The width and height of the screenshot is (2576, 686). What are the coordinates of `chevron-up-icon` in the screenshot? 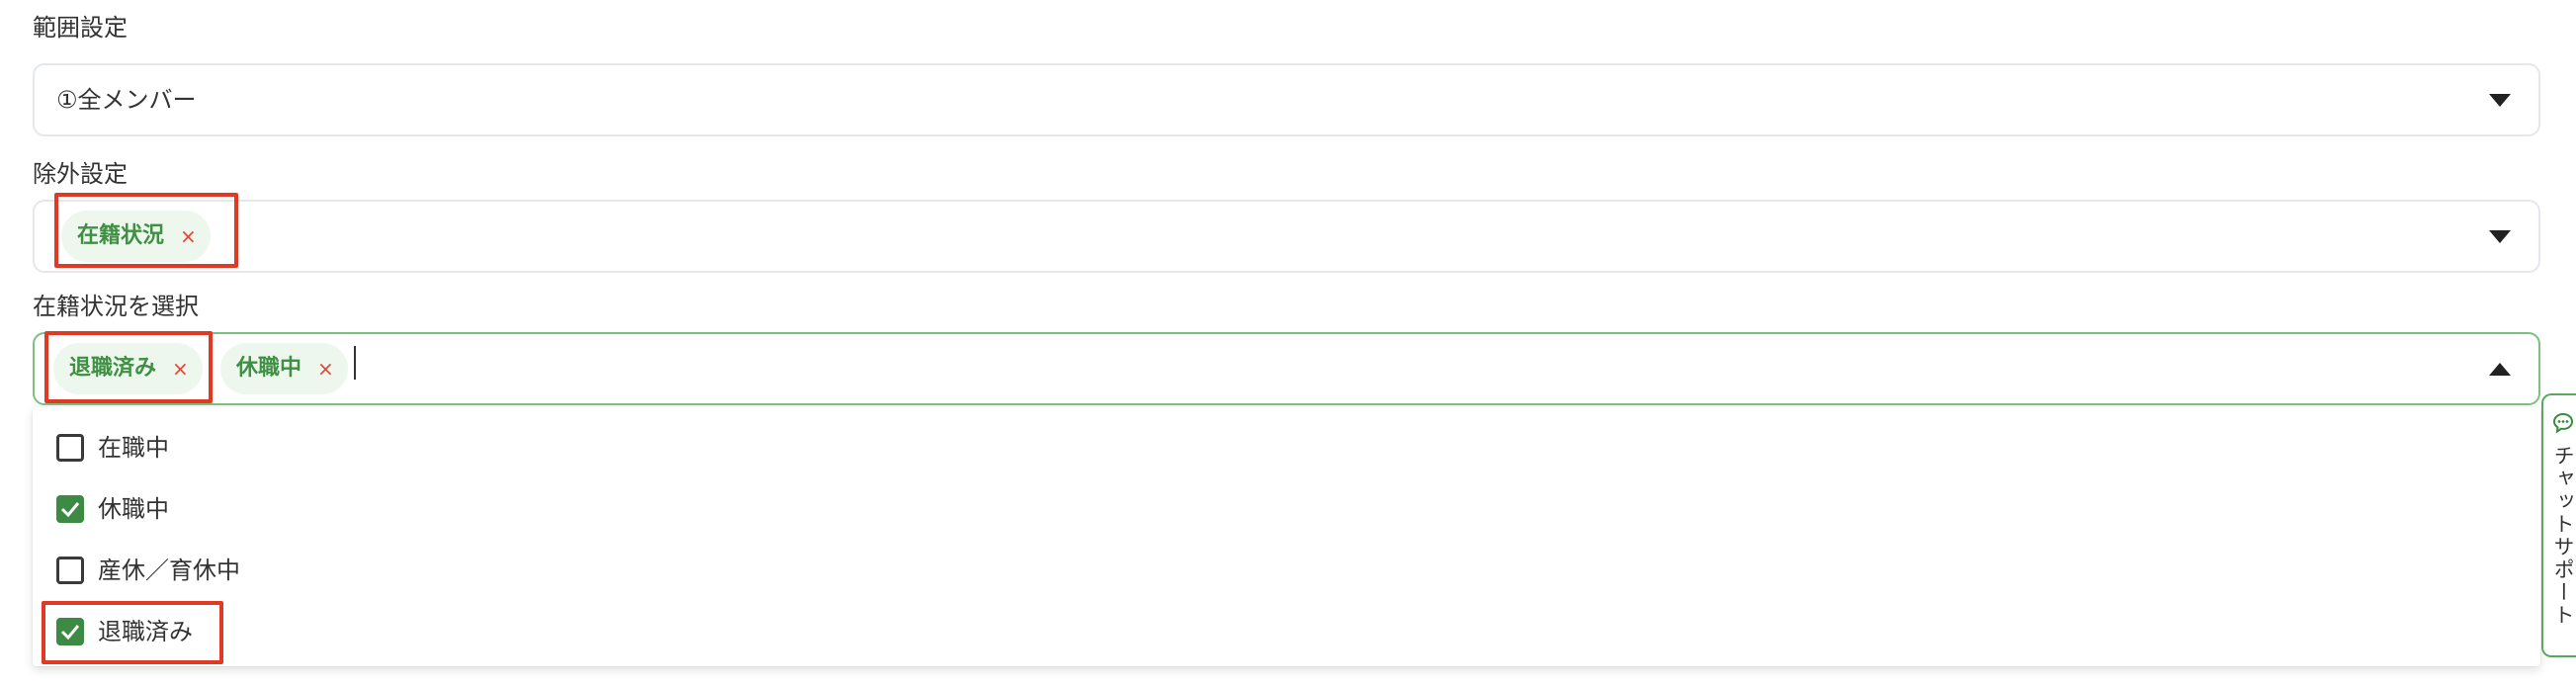 It's located at (2500, 369).